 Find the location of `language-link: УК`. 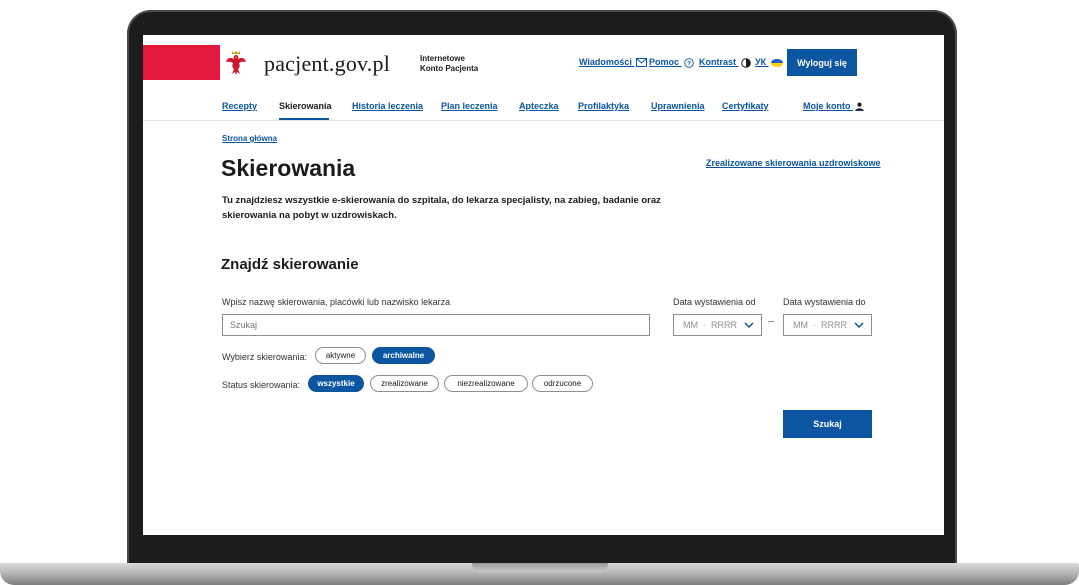

language-link: УК is located at coordinates (769, 62).